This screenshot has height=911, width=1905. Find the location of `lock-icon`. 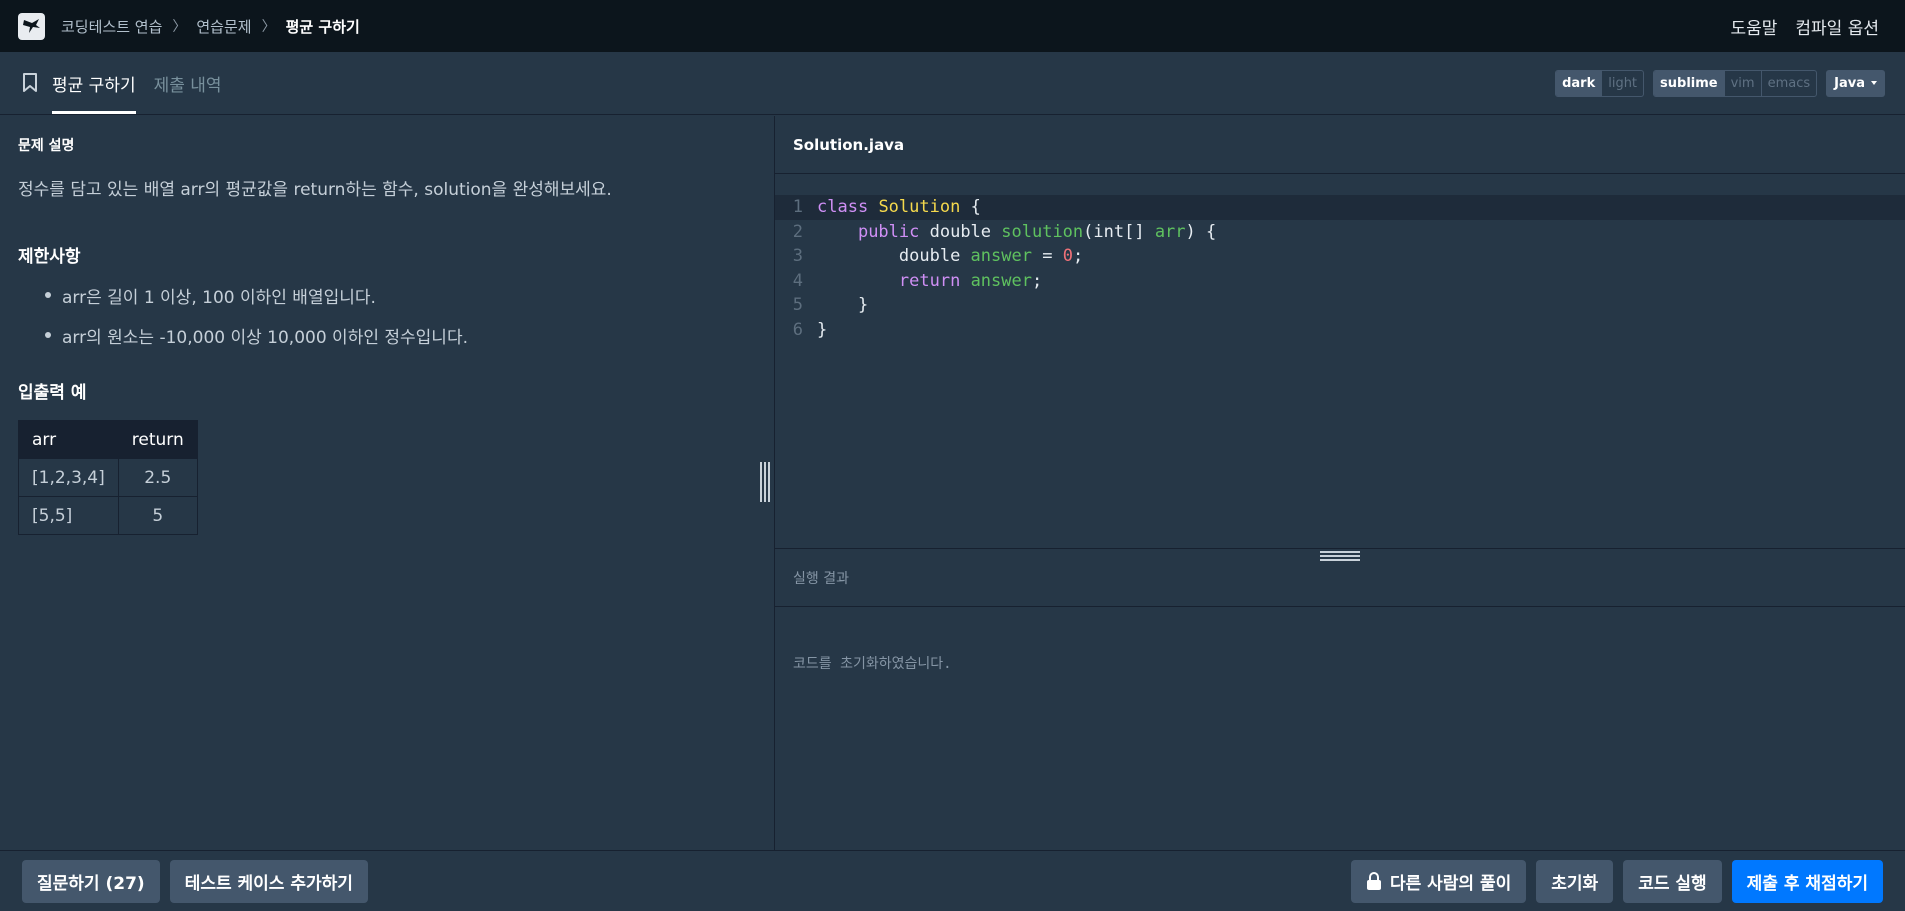

lock-icon is located at coordinates (1374, 881).